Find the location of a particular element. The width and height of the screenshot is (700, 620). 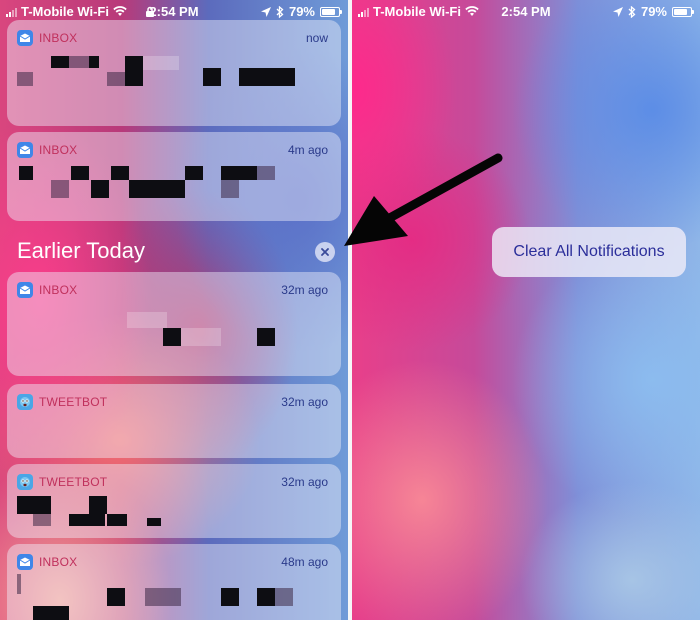

notification-card: INBOX now is located at coordinates (174, 73).